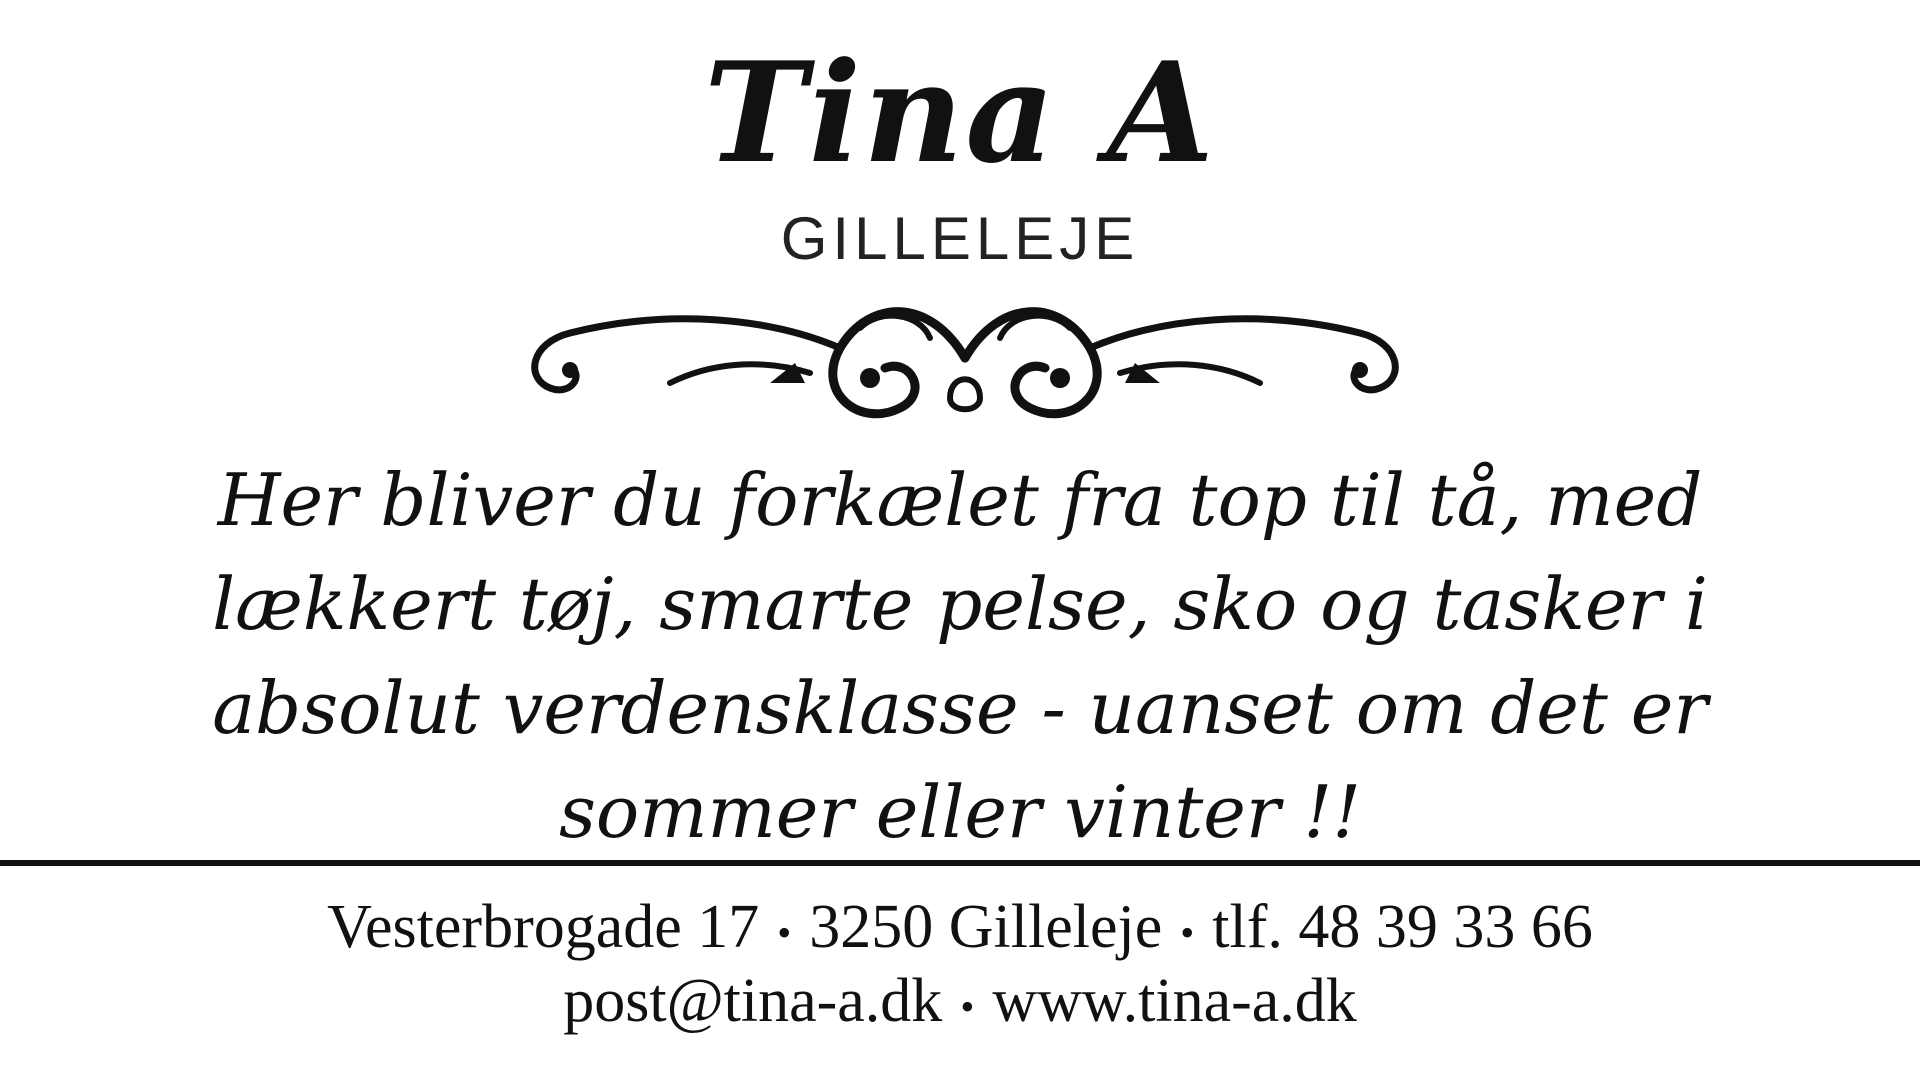 The width and height of the screenshot is (1920, 1080). What do you see at coordinates (1402, 927) in the screenshot?
I see `phone-text: tlf. 48 39 33 66` at bounding box center [1402, 927].